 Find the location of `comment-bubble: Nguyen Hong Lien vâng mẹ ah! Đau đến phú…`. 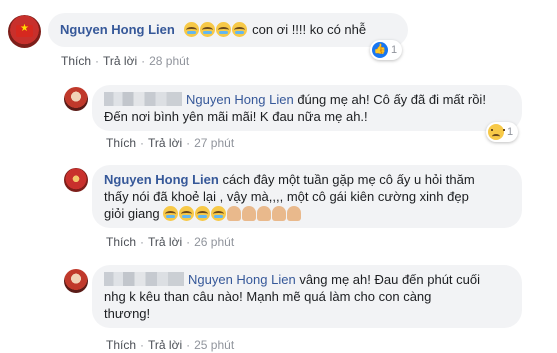

comment-bubble: Nguyen Hong Lien vâng mẹ ah! Đau đến phú… is located at coordinates (307, 296).